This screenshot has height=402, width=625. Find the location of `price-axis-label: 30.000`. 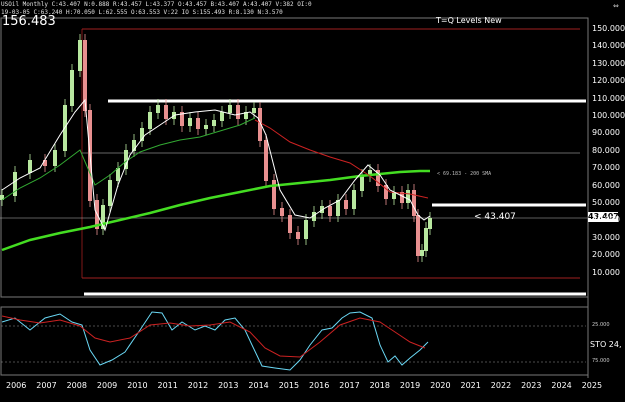

price-axis-label: 30.000 is located at coordinates (606, 237).